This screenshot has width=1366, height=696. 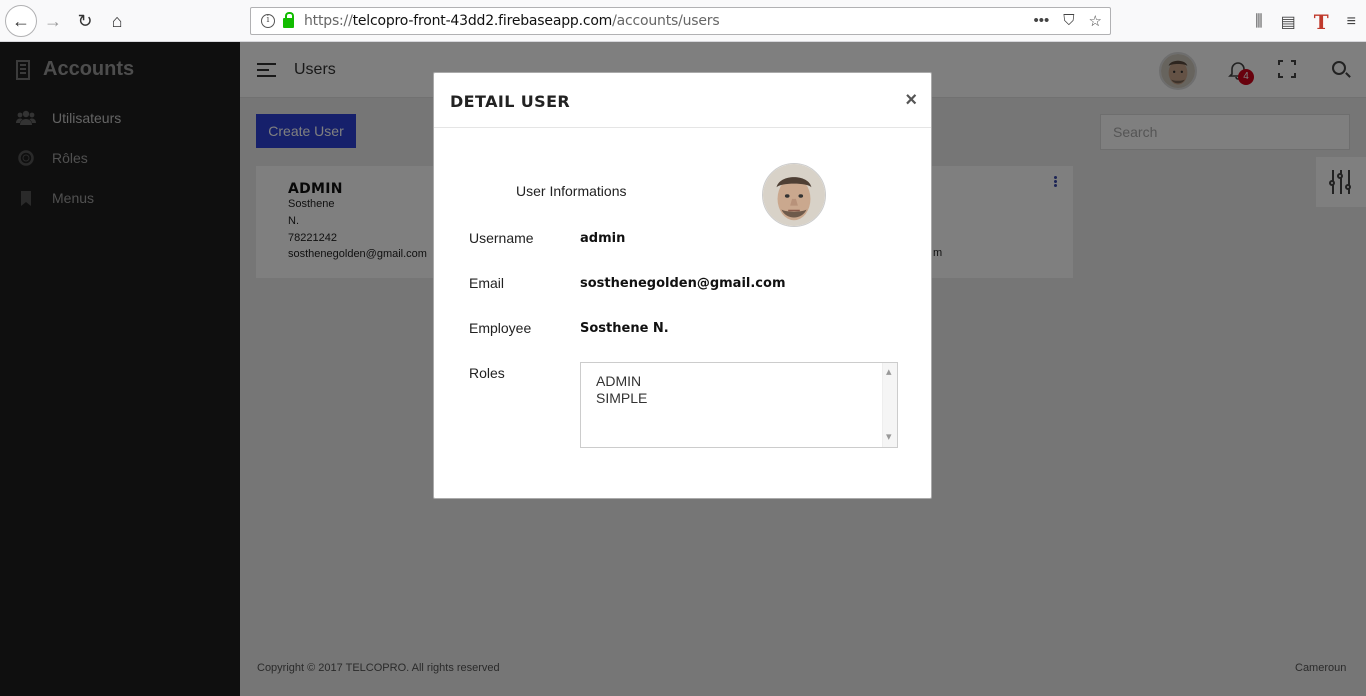 What do you see at coordinates (739, 398) in the screenshot?
I see `role-item: SIMPLE` at bounding box center [739, 398].